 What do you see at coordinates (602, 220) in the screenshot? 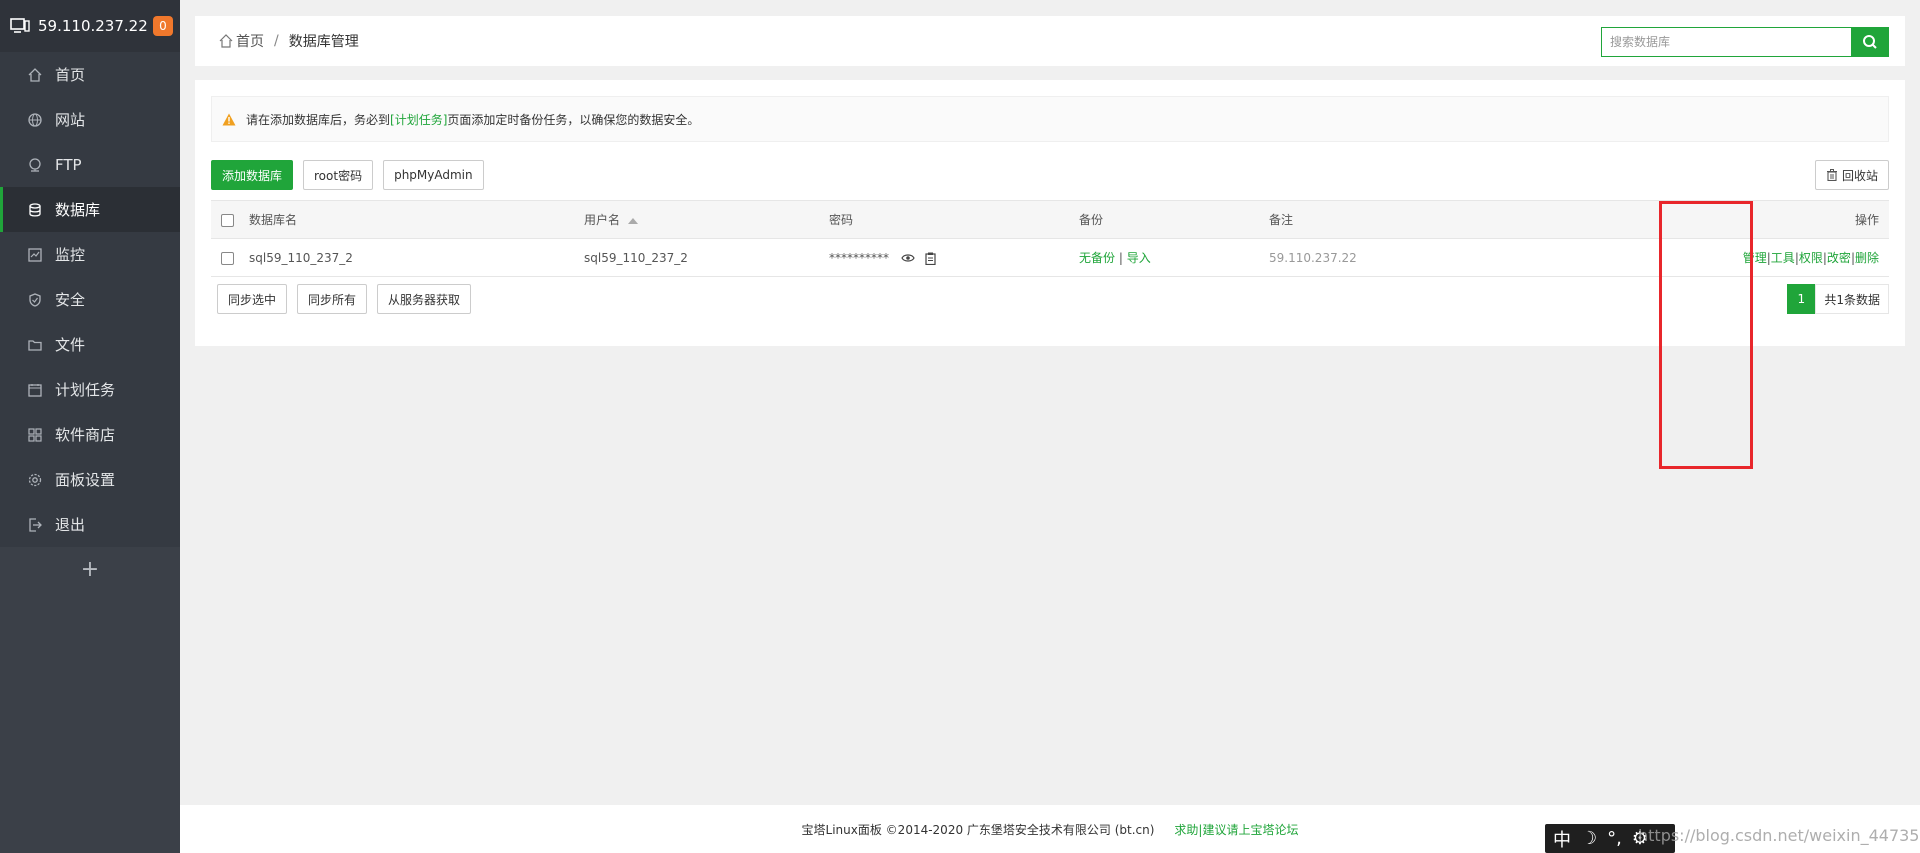
I see `col-user-label: 用户名` at bounding box center [602, 220].